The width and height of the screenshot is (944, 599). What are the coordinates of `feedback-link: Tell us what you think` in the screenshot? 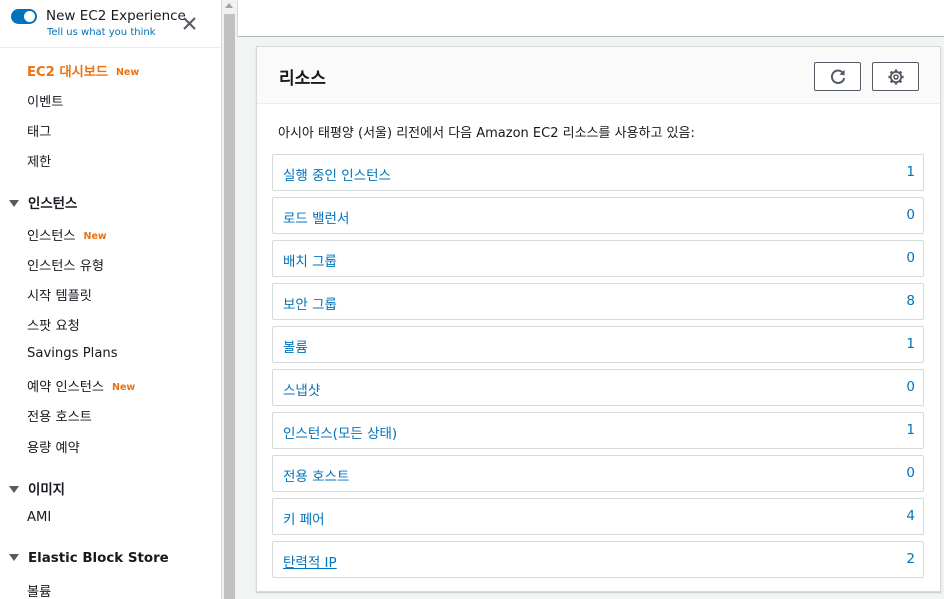 It's located at (101, 32).